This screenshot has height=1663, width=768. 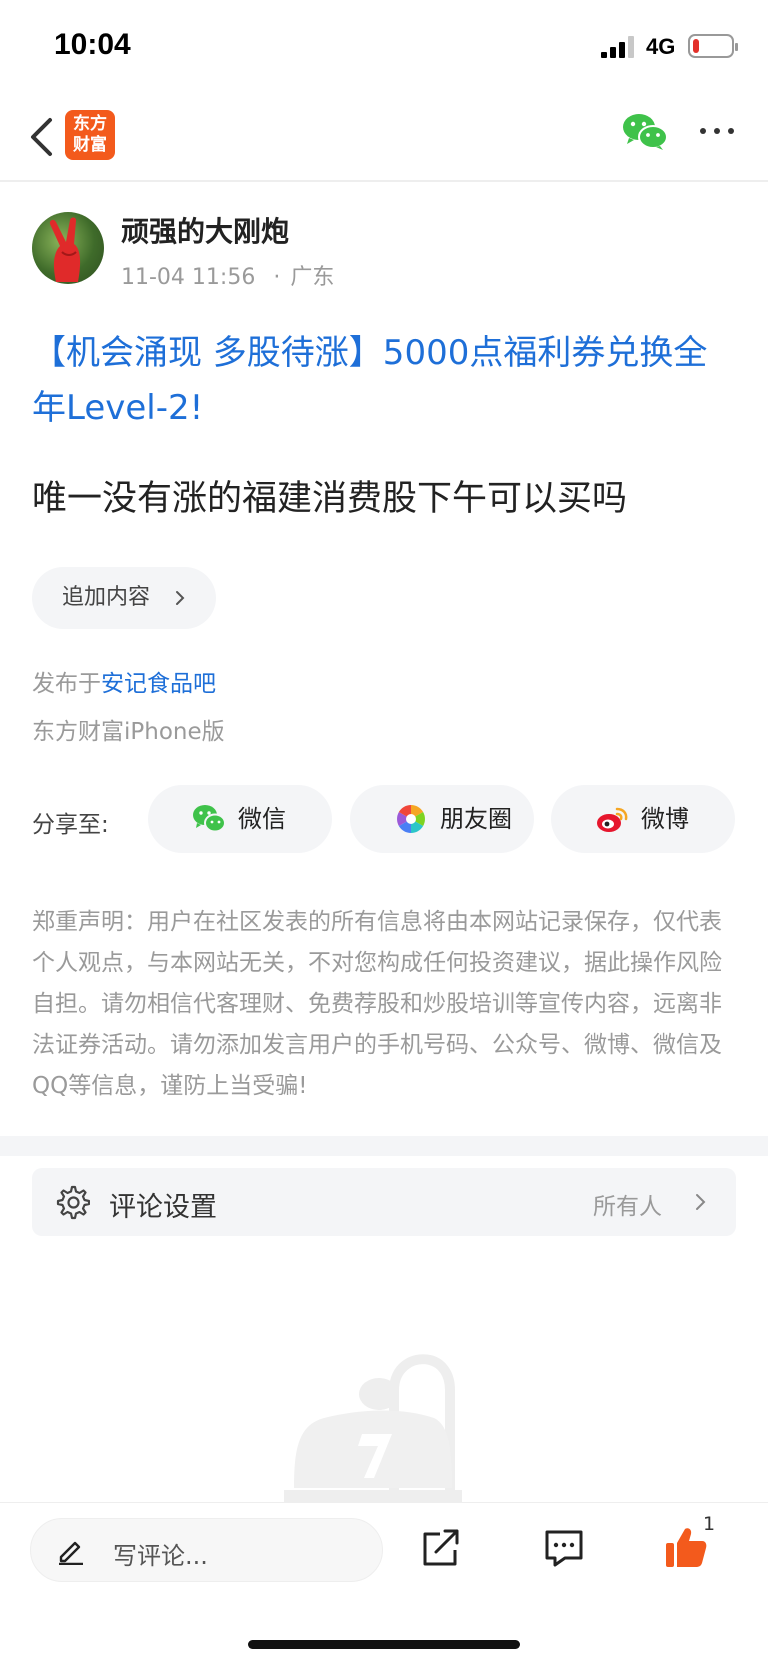 I want to click on battery-level-fill, so click(x=696, y=46).